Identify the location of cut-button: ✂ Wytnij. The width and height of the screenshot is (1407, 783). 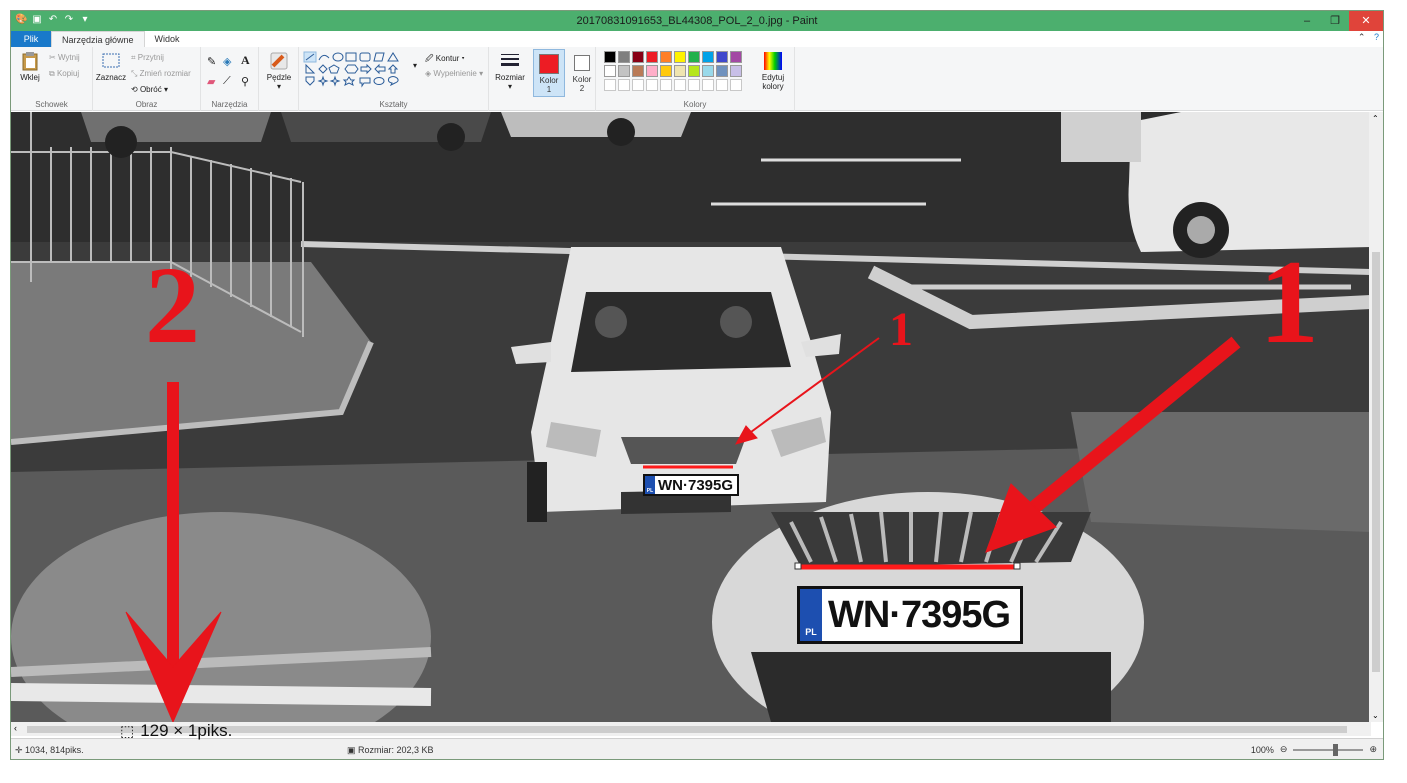
(64, 57).